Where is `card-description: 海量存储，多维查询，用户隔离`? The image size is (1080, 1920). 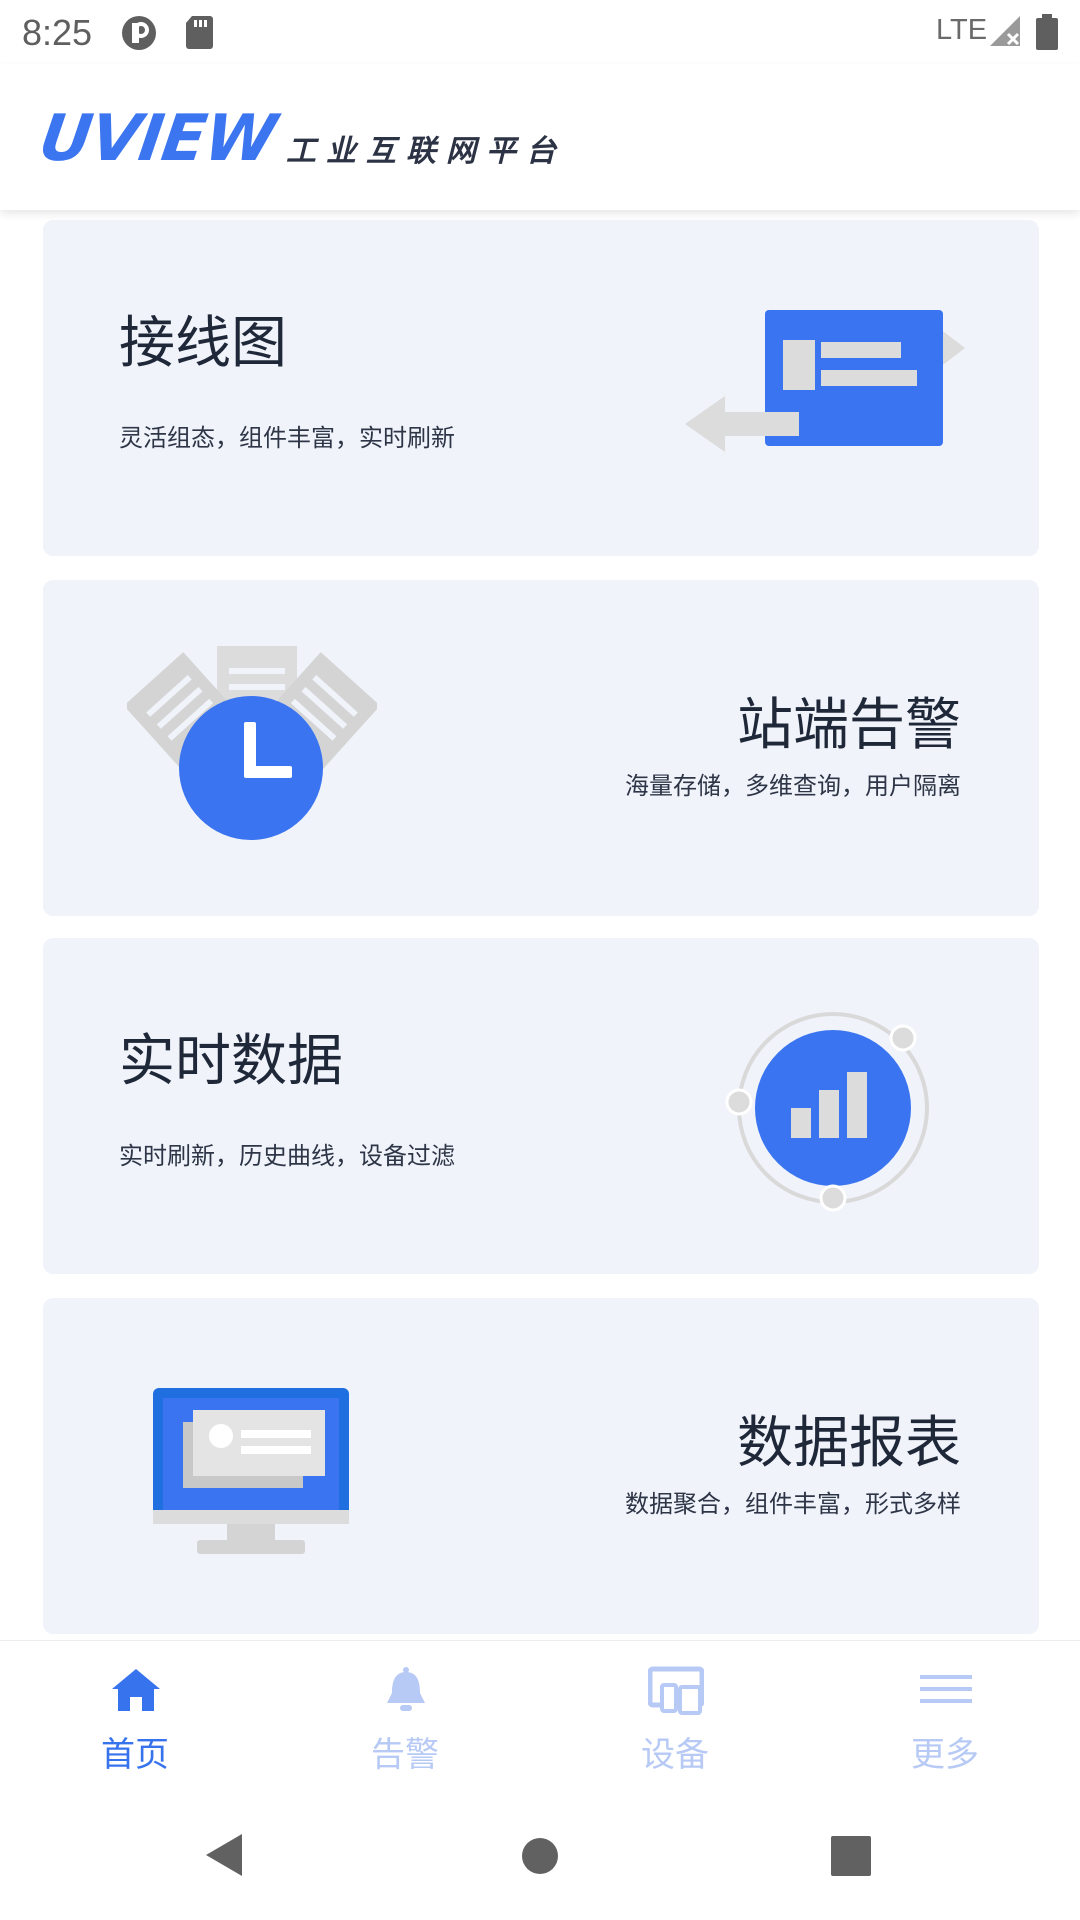 card-description: 海量存储，多维查询，用户隔离 is located at coordinates (793, 786).